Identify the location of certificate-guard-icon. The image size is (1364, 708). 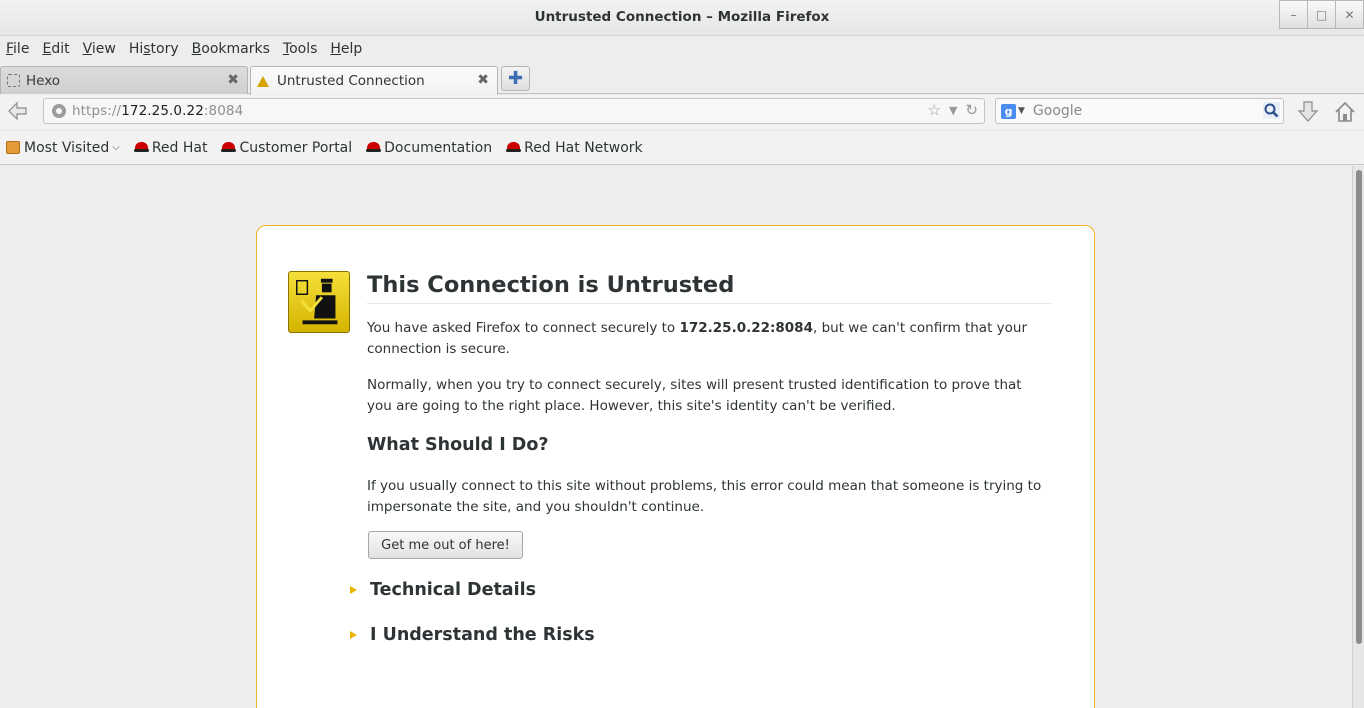
(319, 302).